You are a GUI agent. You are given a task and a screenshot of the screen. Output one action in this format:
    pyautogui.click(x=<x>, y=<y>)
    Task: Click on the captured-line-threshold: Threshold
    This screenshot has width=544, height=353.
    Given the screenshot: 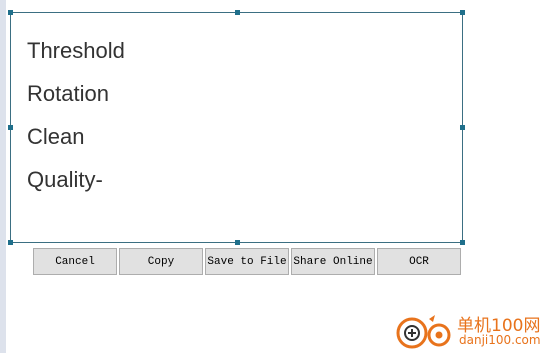 What is the action you would take?
    pyautogui.click(x=76, y=50)
    